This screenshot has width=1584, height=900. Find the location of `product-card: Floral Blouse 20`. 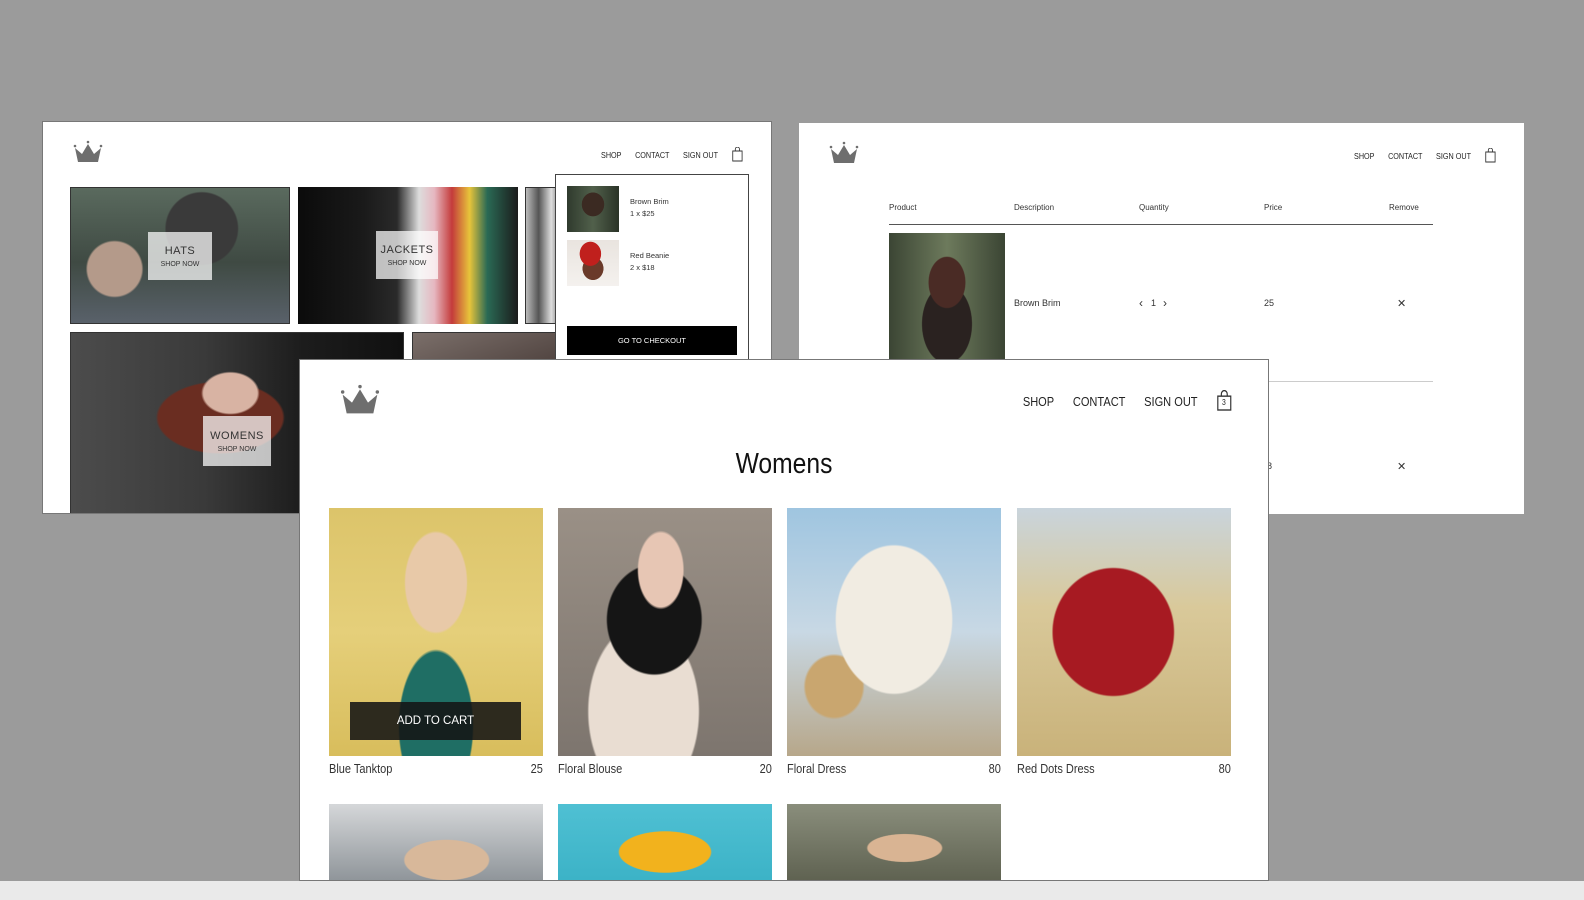

product-card: Floral Blouse 20 is located at coordinates (665, 642).